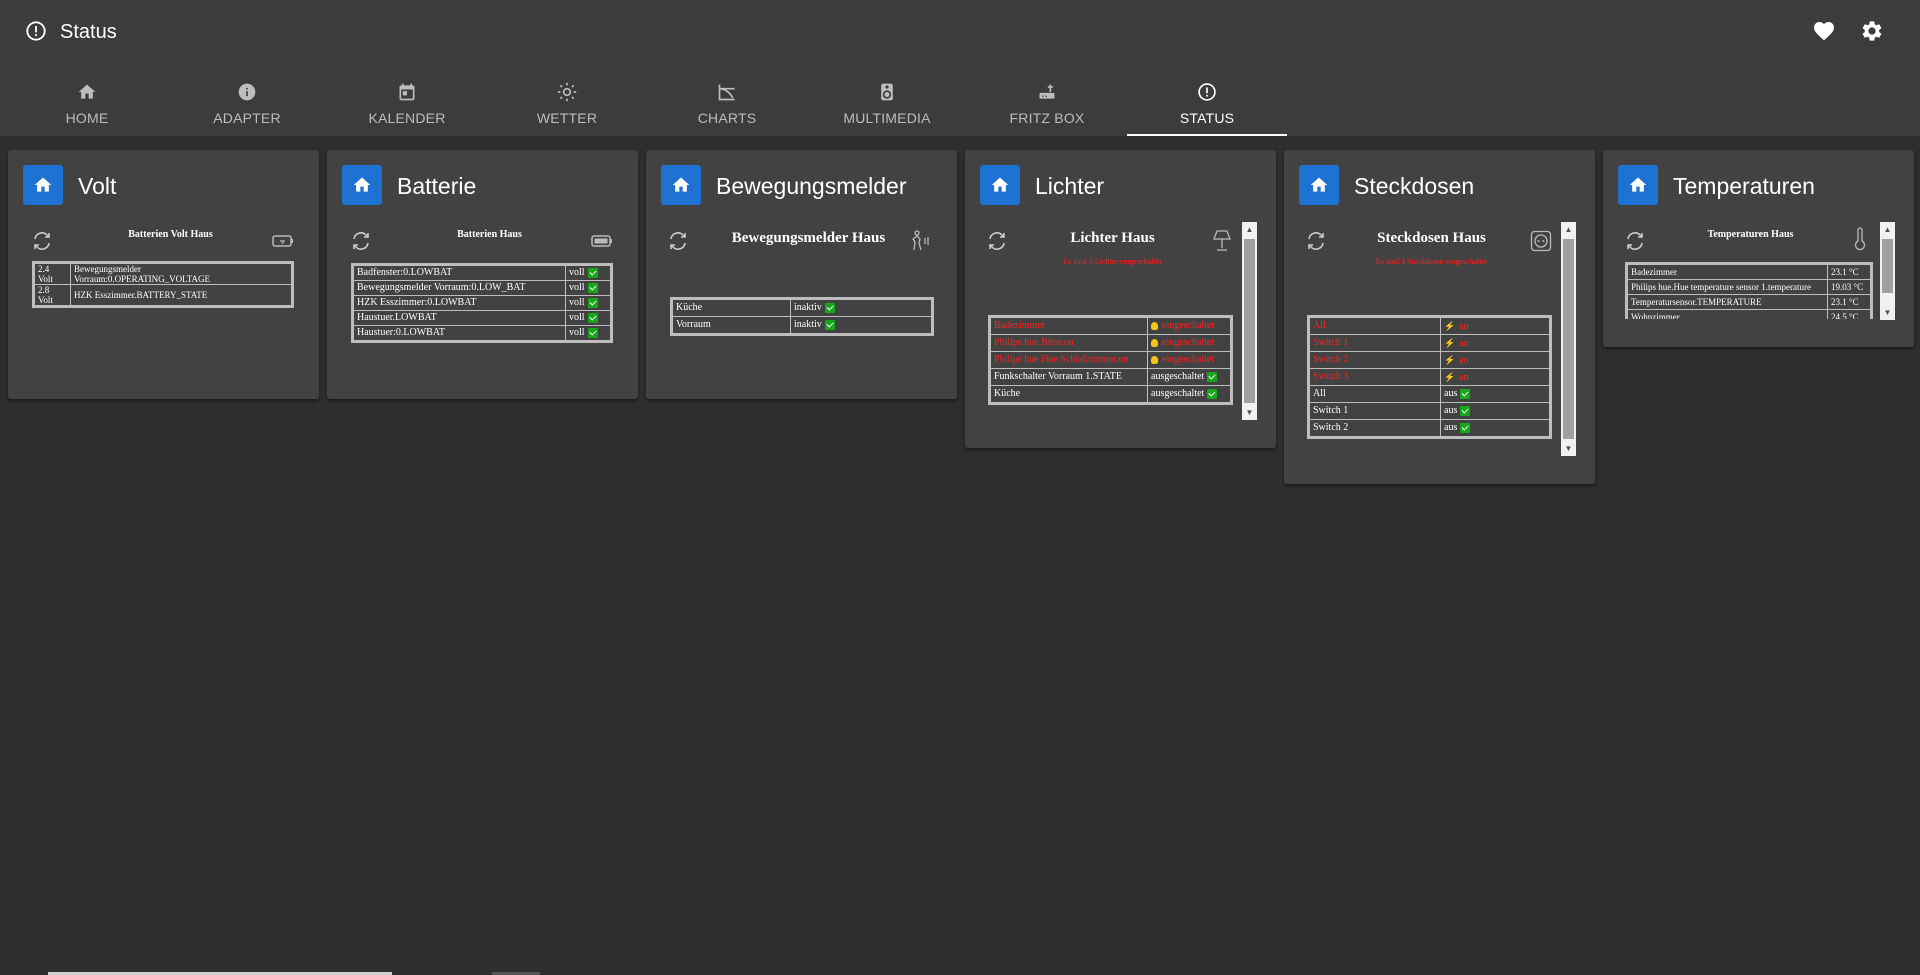 This screenshot has width=1920, height=975. What do you see at coordinates (727, 118) in the screenshot?
I see `tab-label: CHARTS` at bounding box center [727, 118].